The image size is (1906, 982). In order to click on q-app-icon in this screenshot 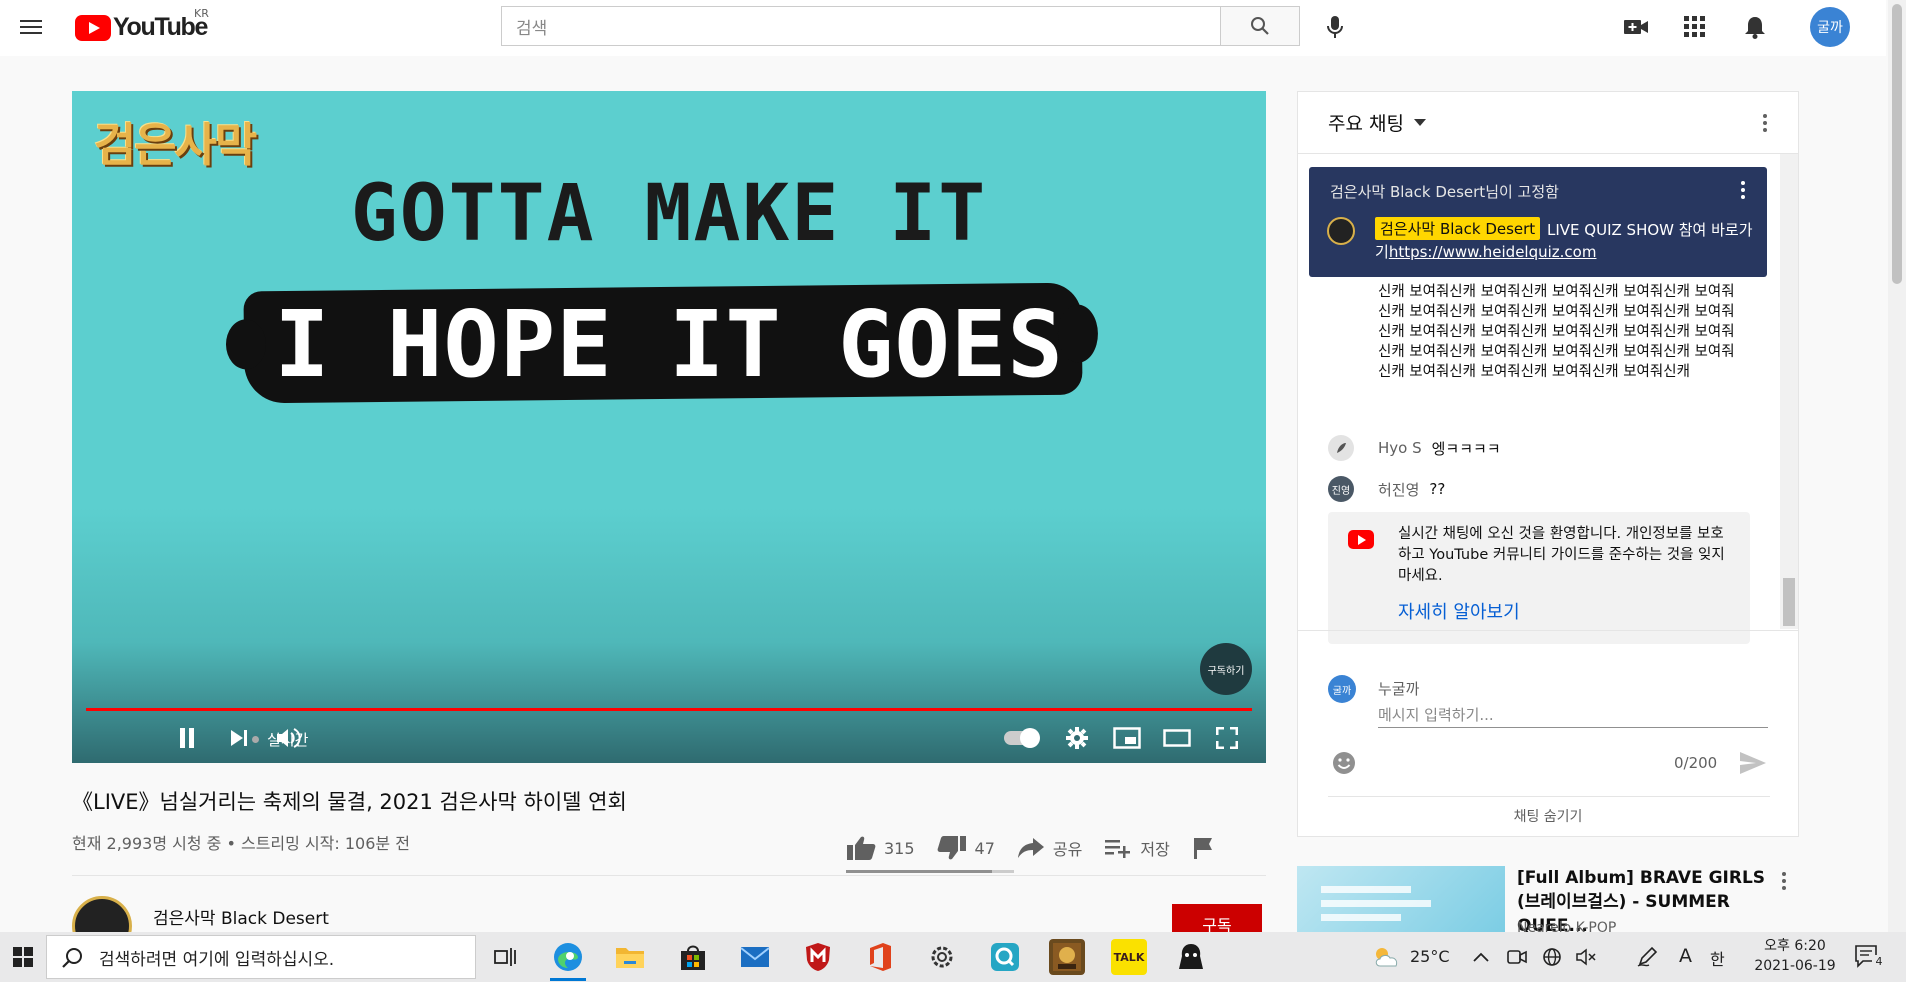, I will do `click(1005, 957)`.